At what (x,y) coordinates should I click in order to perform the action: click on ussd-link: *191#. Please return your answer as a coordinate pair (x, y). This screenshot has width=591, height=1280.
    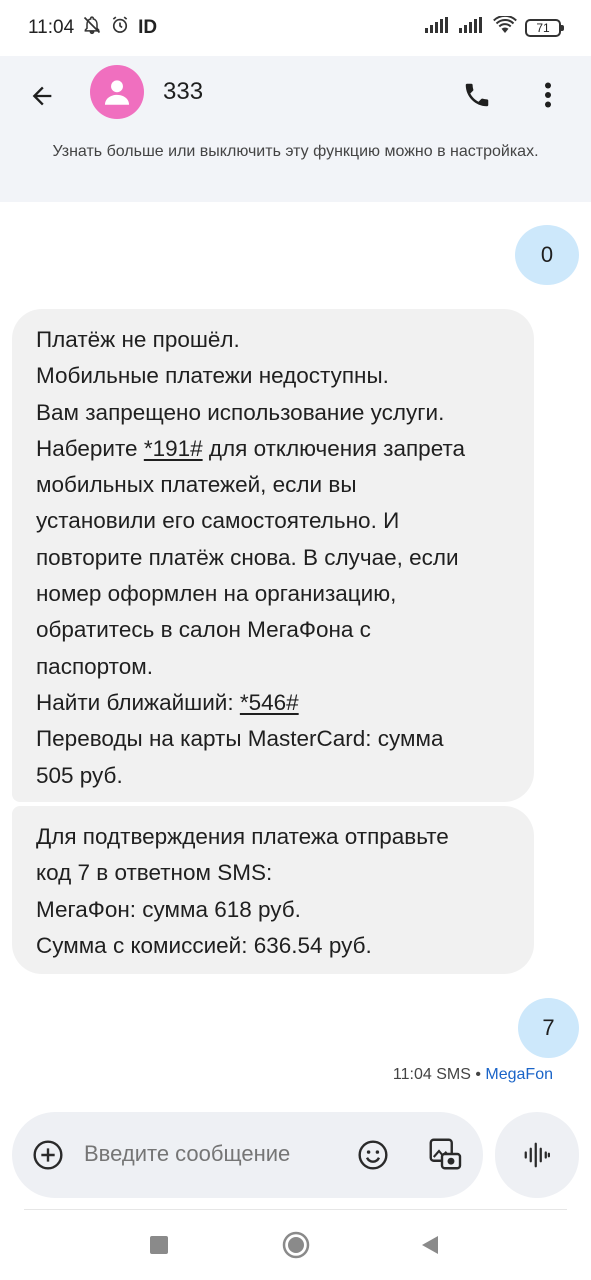
    Looking at the image, I should click on (173, 448).